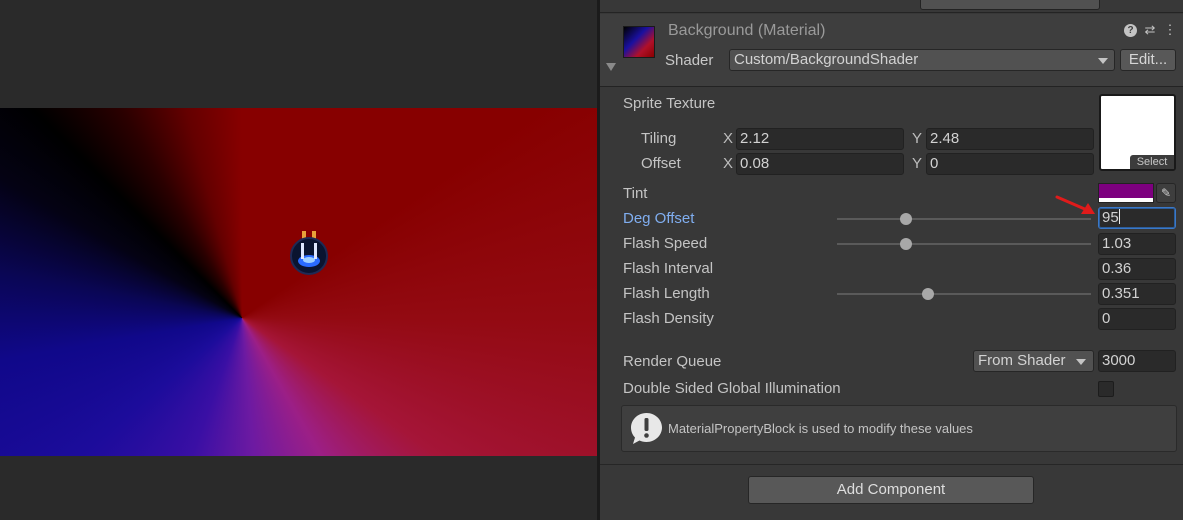  I want to click on flash-interval-field: 0.36, so click(1137, 269).